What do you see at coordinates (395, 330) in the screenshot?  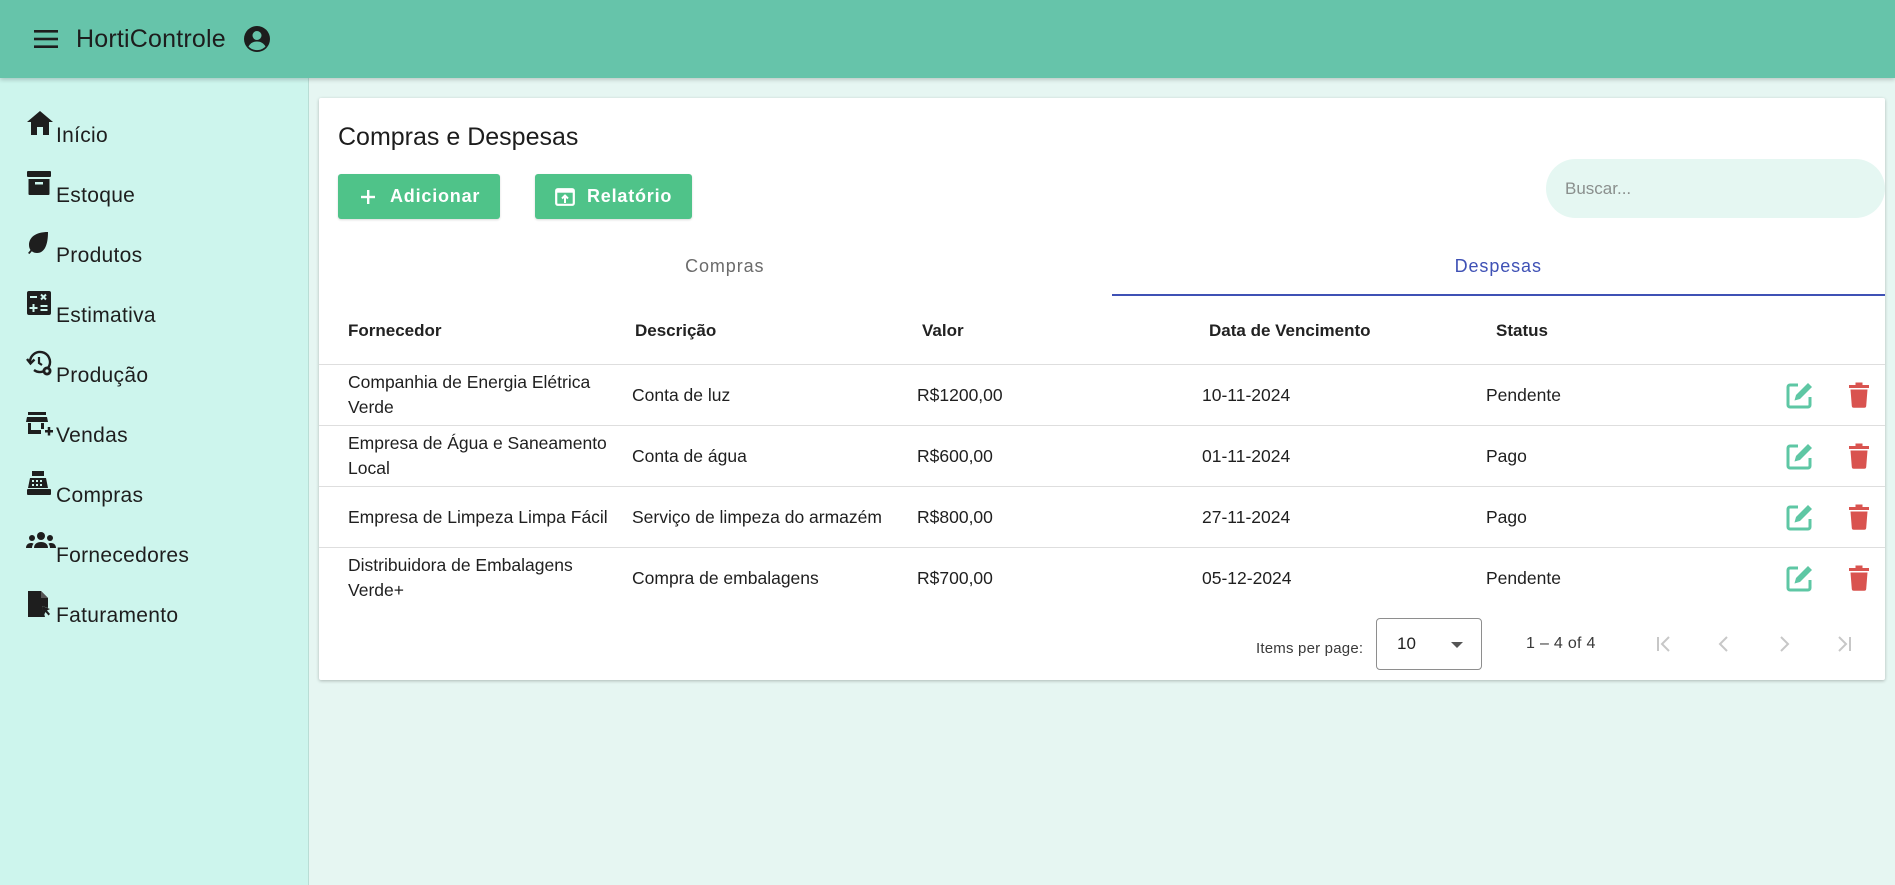 I see `column-header-fornecedor: Fornecedor` at bounding box center [395, 330].